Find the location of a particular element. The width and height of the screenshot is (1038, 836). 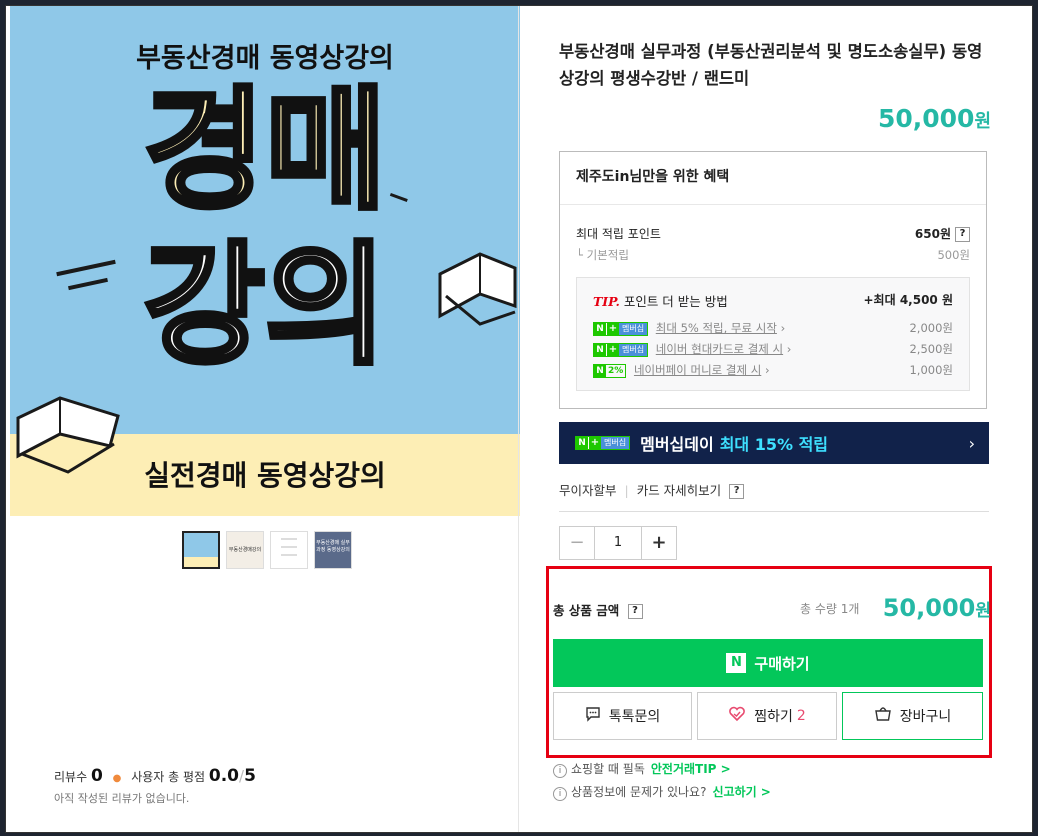

max-points-label: 최대 적립 포인트 is located at coordinates (618, 234).